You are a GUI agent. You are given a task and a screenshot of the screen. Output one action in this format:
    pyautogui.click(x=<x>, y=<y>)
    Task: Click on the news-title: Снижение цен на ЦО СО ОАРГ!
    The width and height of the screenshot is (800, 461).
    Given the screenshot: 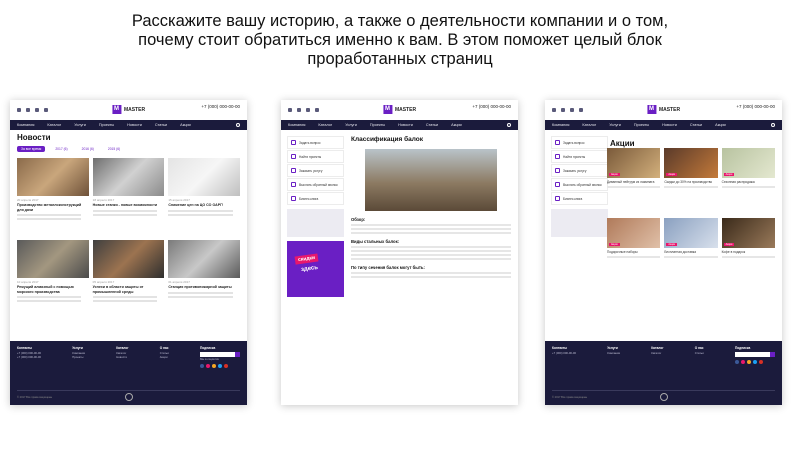 What is the action you would take?
    pyautogui.click(x=204, y=205)
    